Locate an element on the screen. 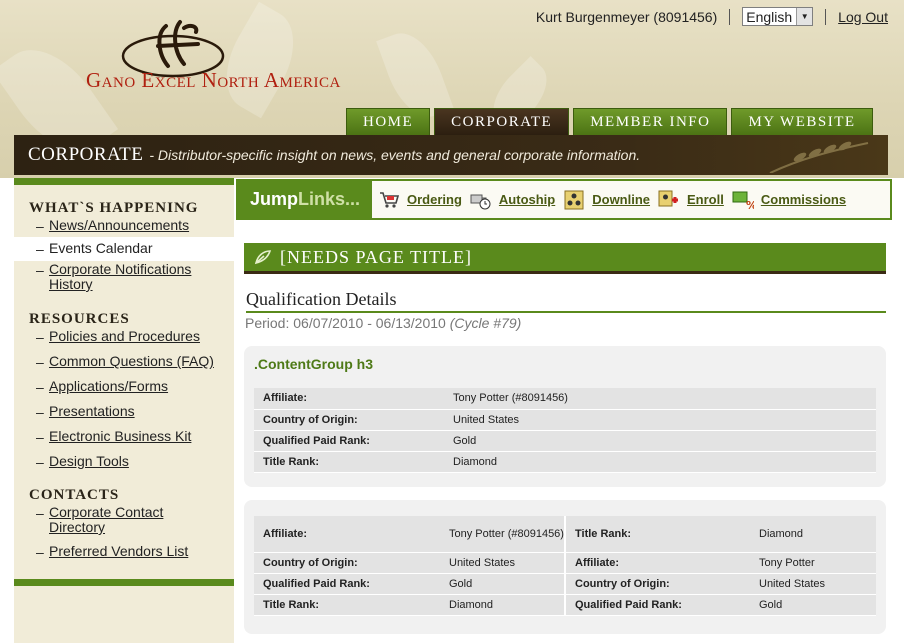 Image resolution: width=904 pixels, height=643 pixels. sidebar-link: Corporate Notifications History is located at coordinates (124, 277).